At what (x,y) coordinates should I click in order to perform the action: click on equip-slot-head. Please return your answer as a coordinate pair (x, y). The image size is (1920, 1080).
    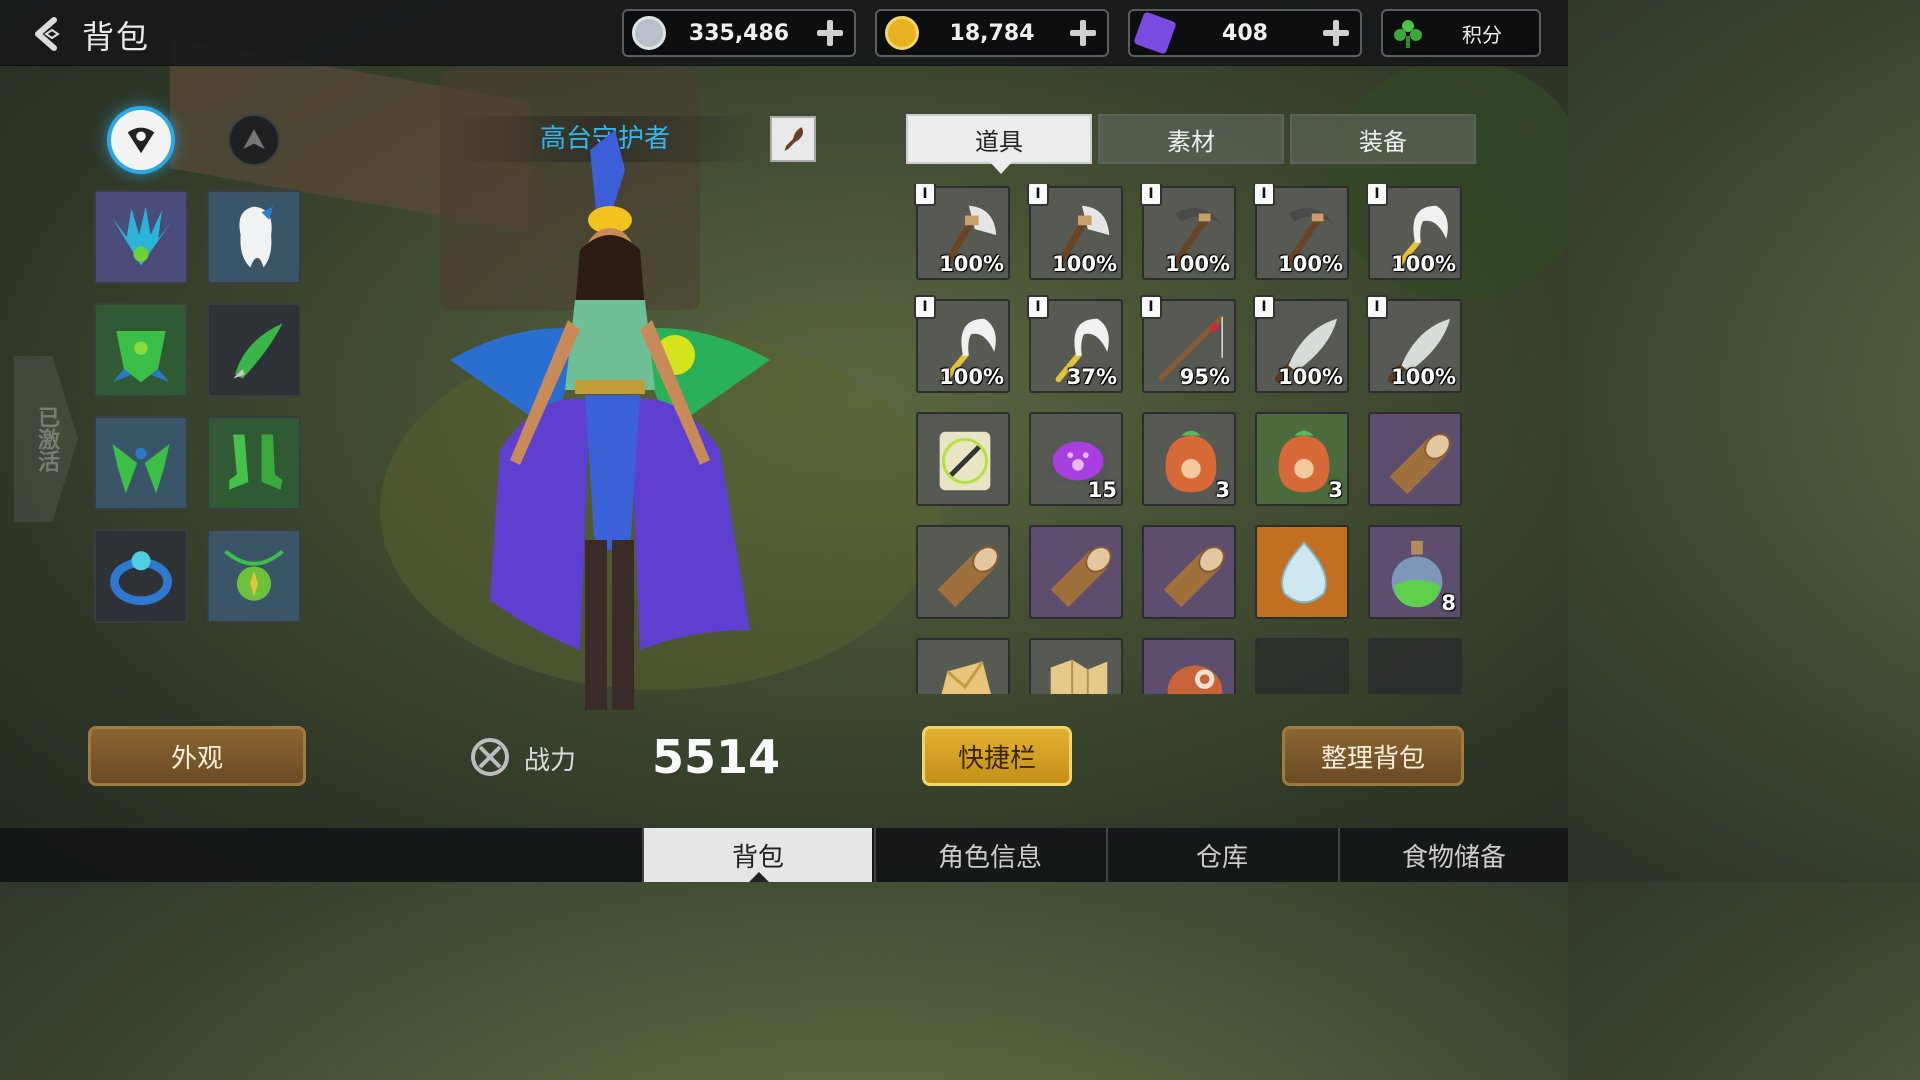
    Looking at the image, I should click on (141, 237).